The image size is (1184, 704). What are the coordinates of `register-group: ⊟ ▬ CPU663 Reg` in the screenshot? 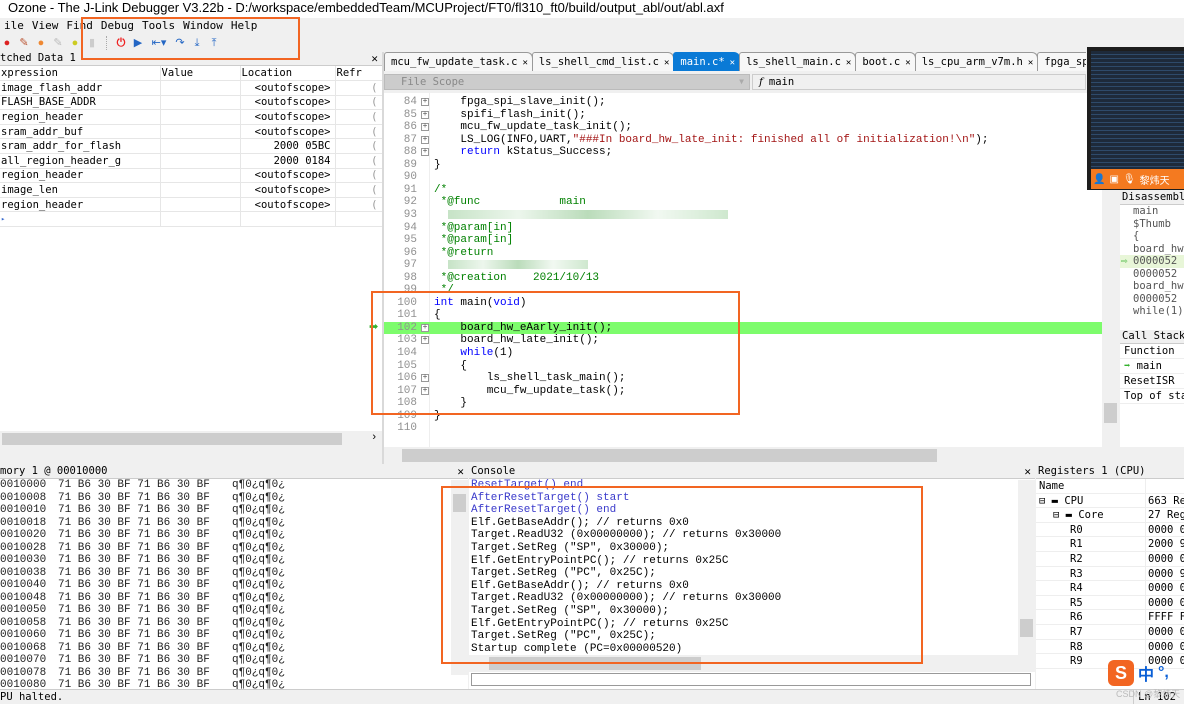 It's located at (1110, 501).